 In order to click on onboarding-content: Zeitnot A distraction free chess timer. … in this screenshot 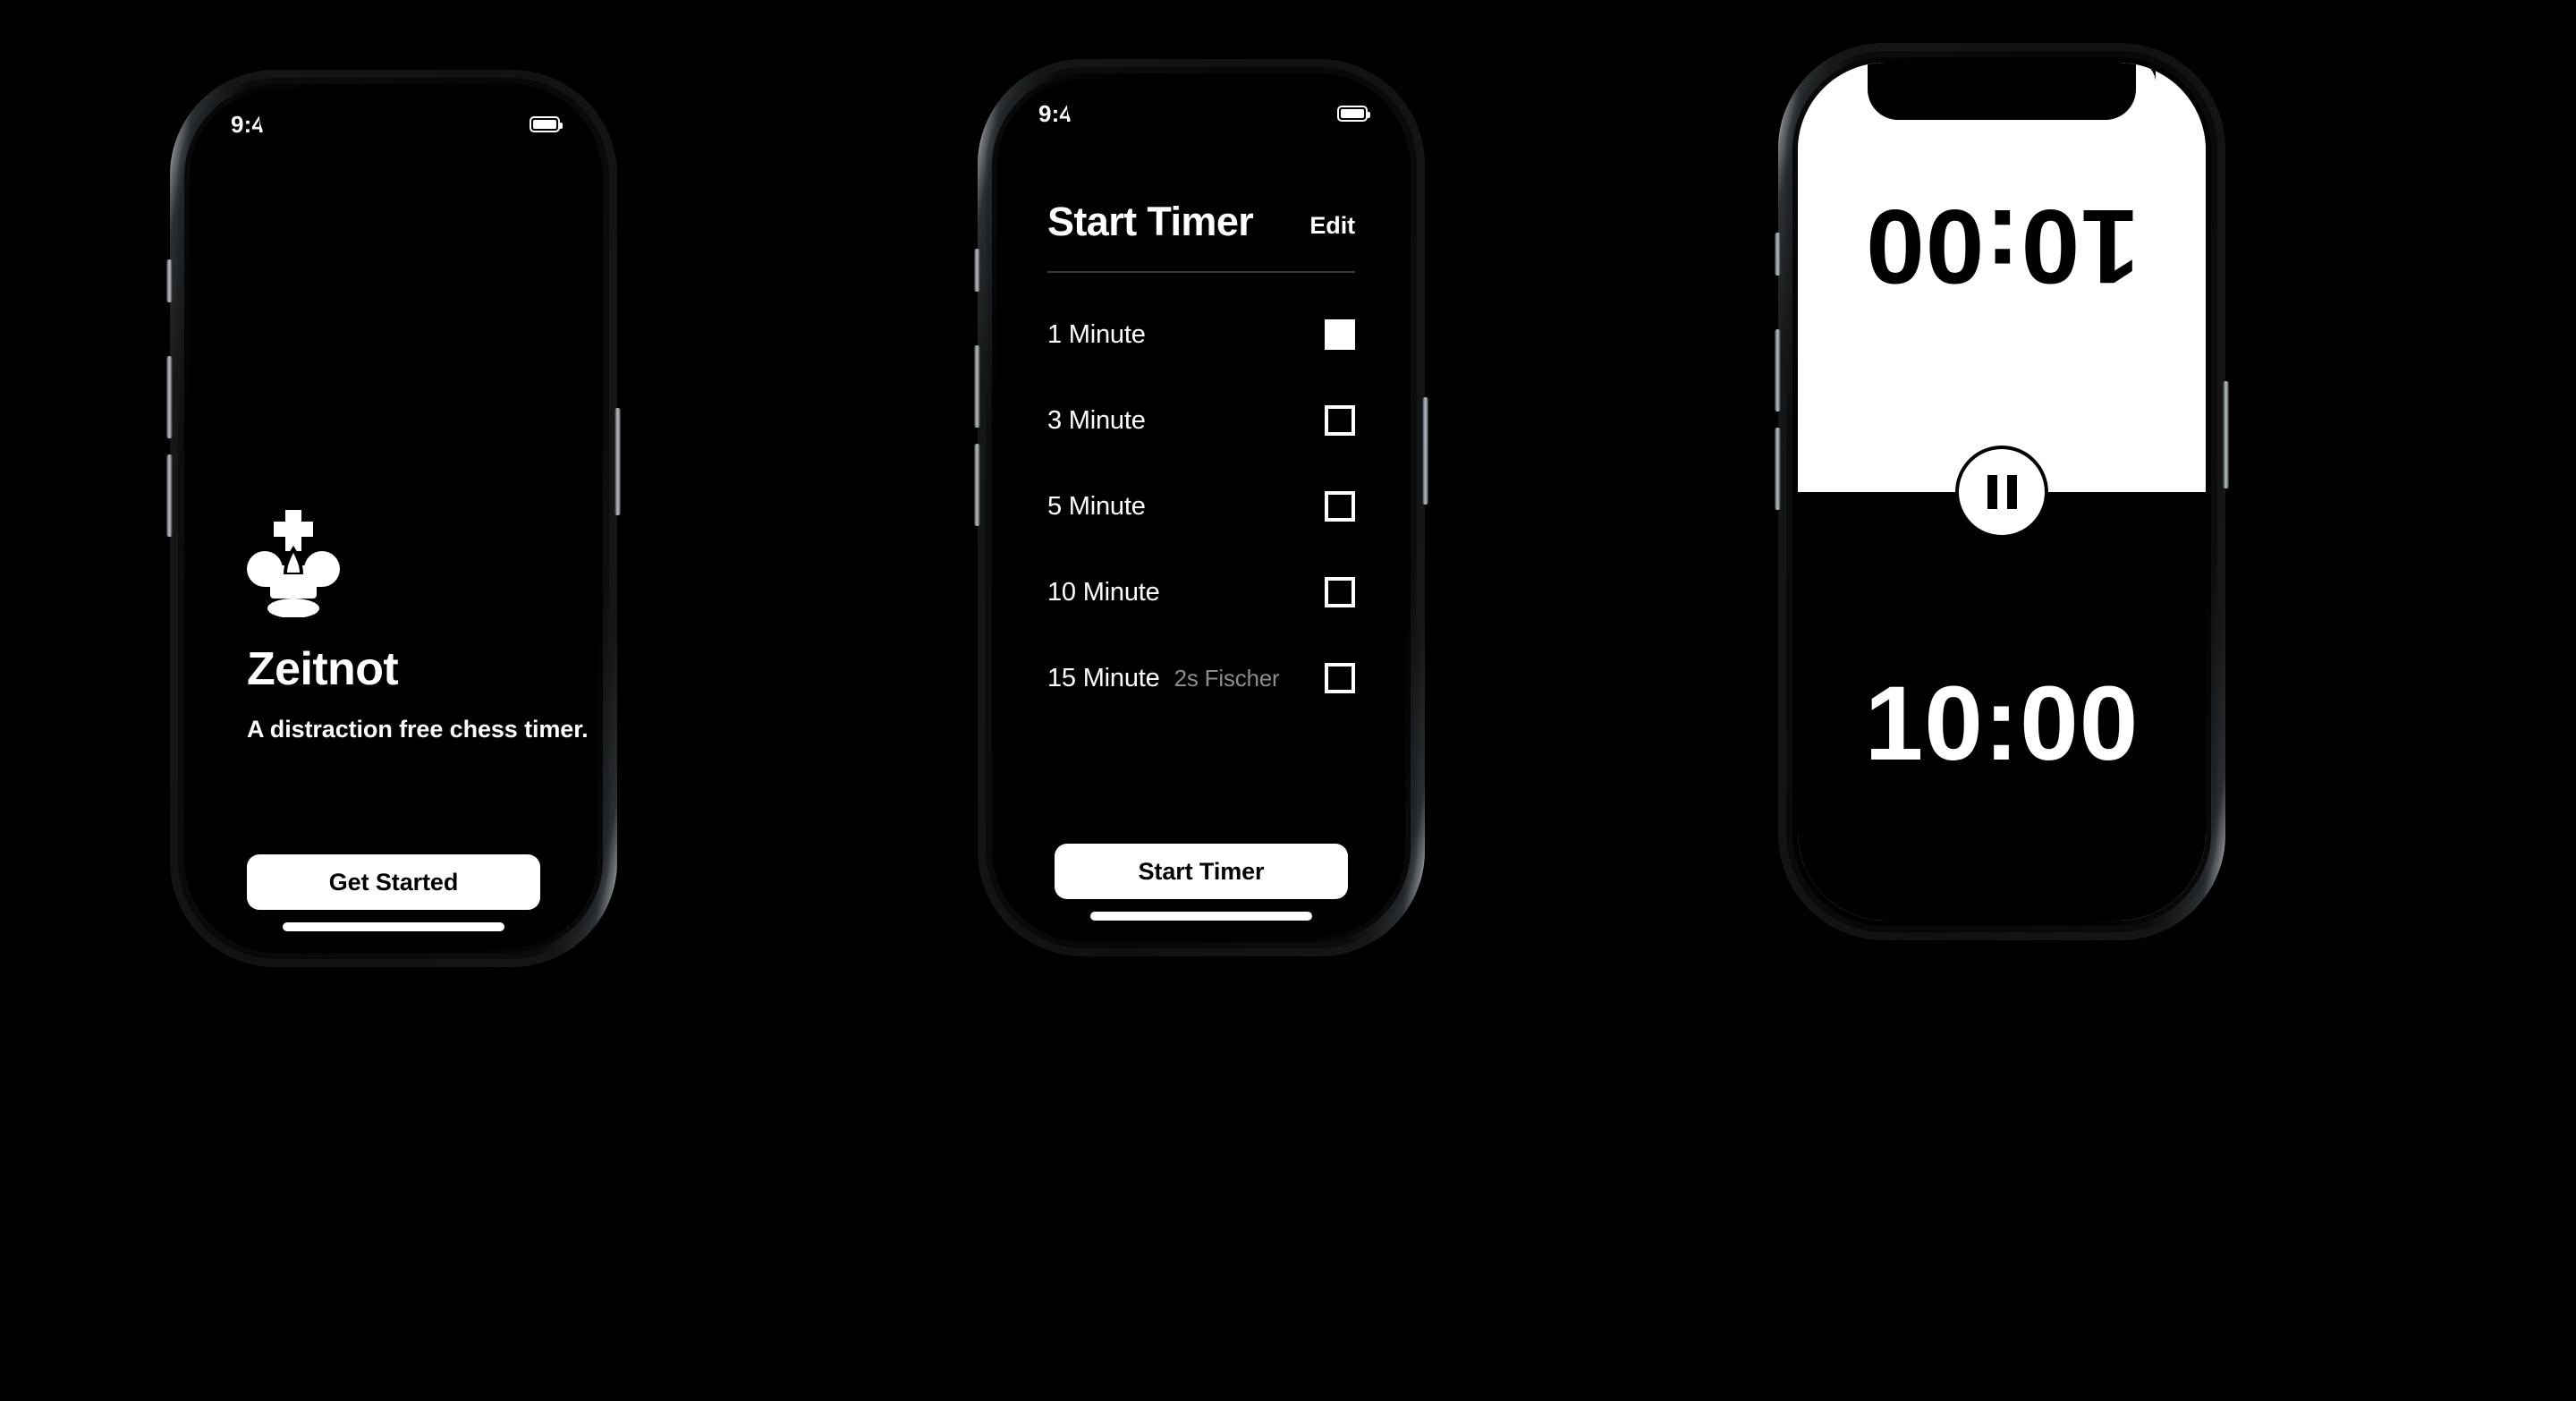, I will do `click(393, 518)`.